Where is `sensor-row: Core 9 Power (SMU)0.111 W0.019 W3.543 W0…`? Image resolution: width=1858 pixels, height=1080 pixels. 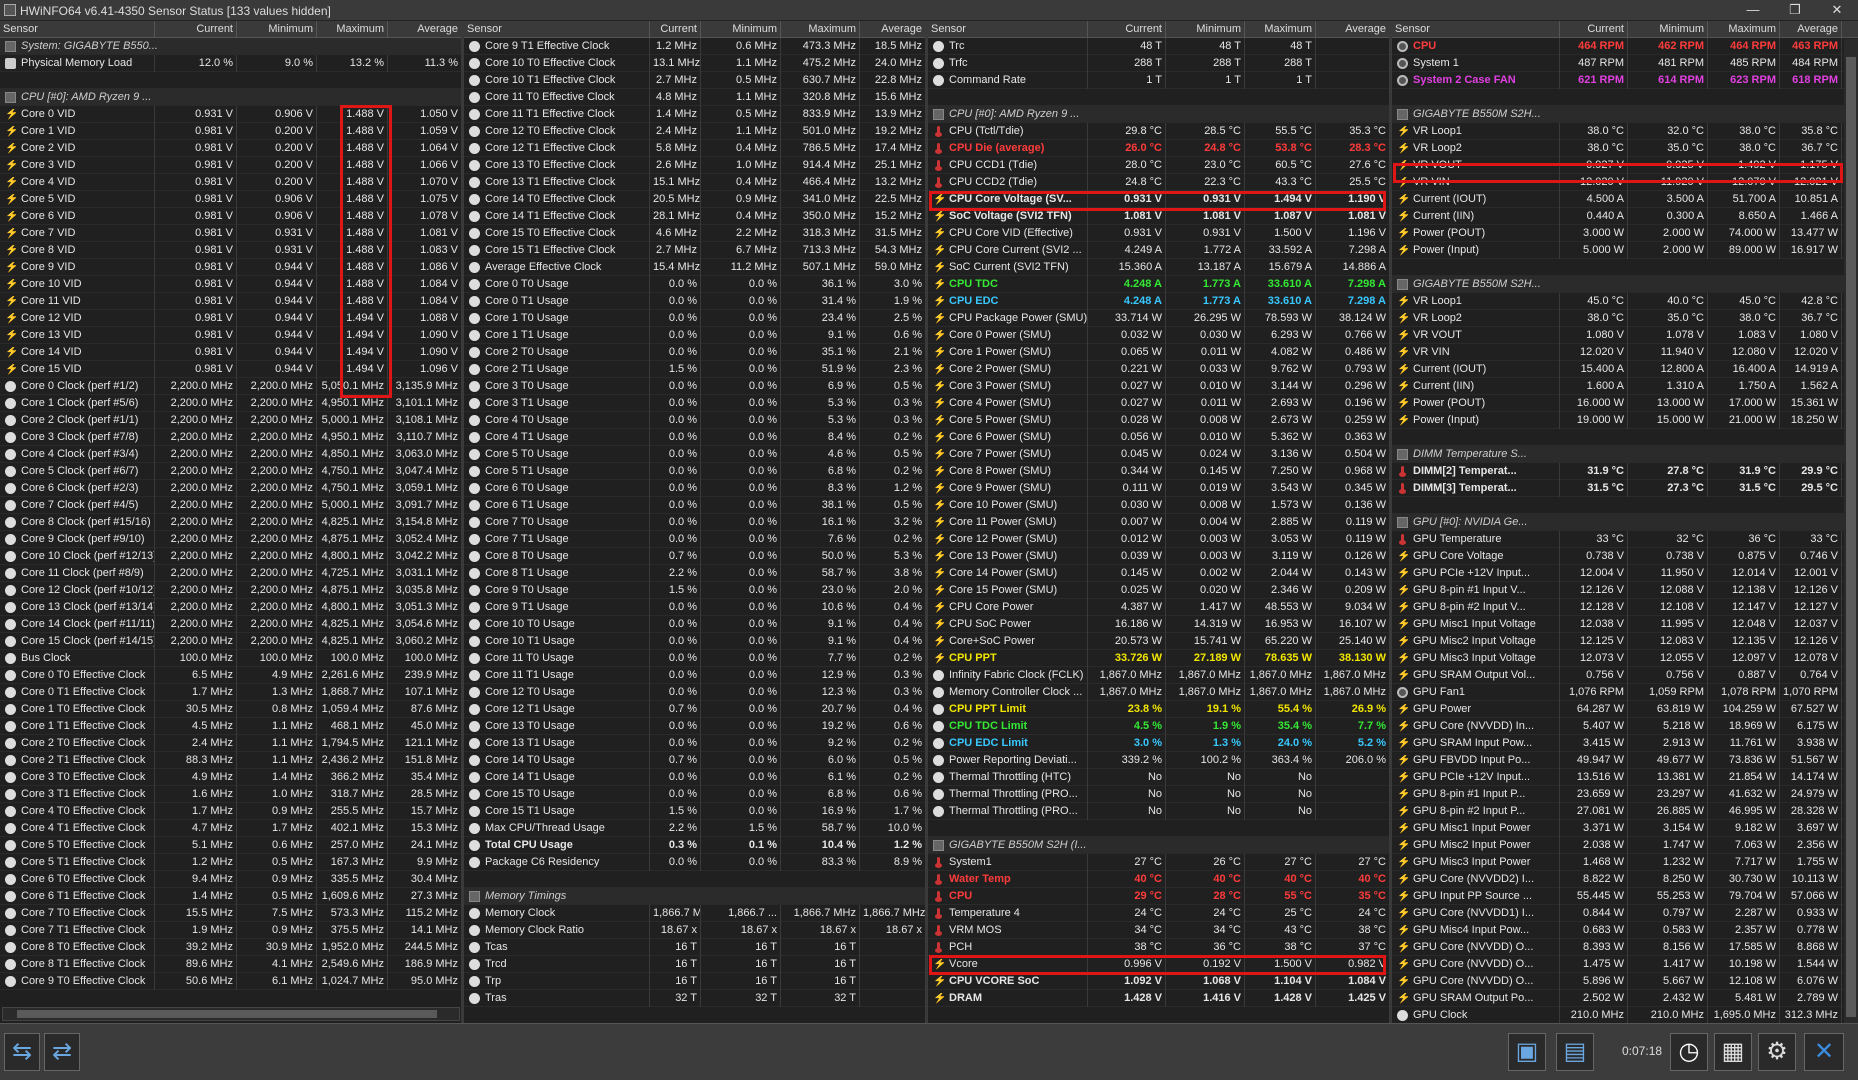
sensor-row: Core 9 Power (SMU)0.111 W0.019 W3.543 W0… is located at coordinates (1158, 488).